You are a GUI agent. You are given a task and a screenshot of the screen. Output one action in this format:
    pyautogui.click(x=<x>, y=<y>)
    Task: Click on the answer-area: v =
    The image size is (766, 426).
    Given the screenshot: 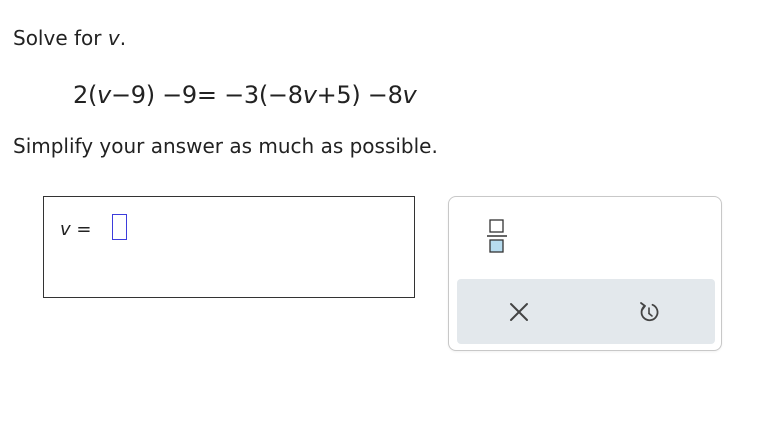 What is the action you would take?
    pyautogui.click(x=229, y=247)
    